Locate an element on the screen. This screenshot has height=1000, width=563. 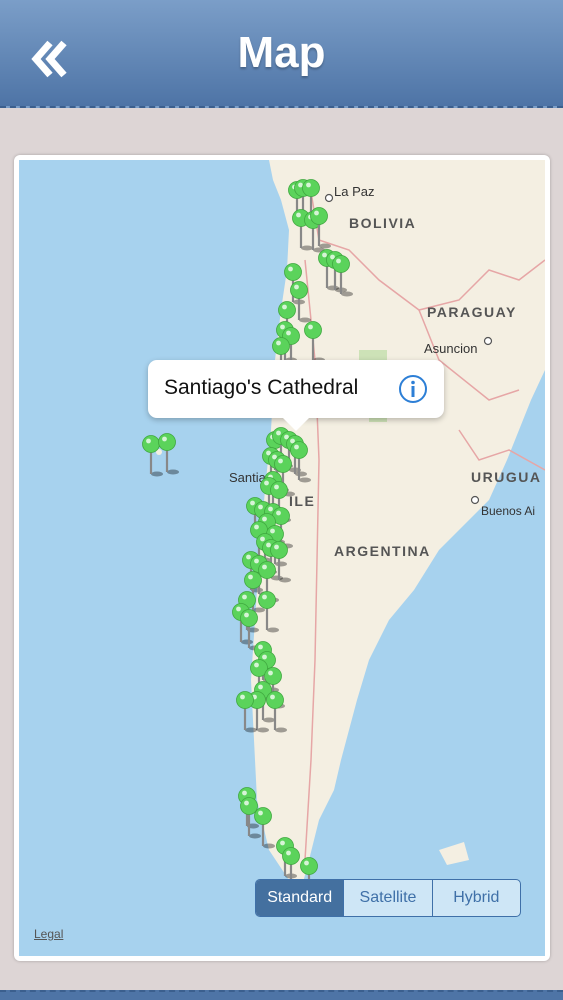
callout-title: Santiago's Cathedral is located at coordinates (261, 387).